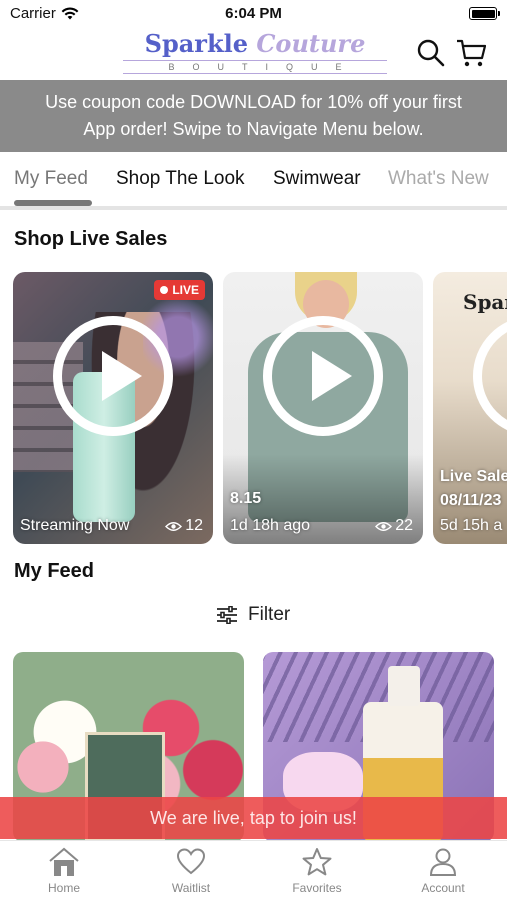 Image resolution: width=507 pixels, height=900 pixels. Describe the element at coordinates (75, 525) in the screenshot. I see `stream-status: Streaming Now` at that location.